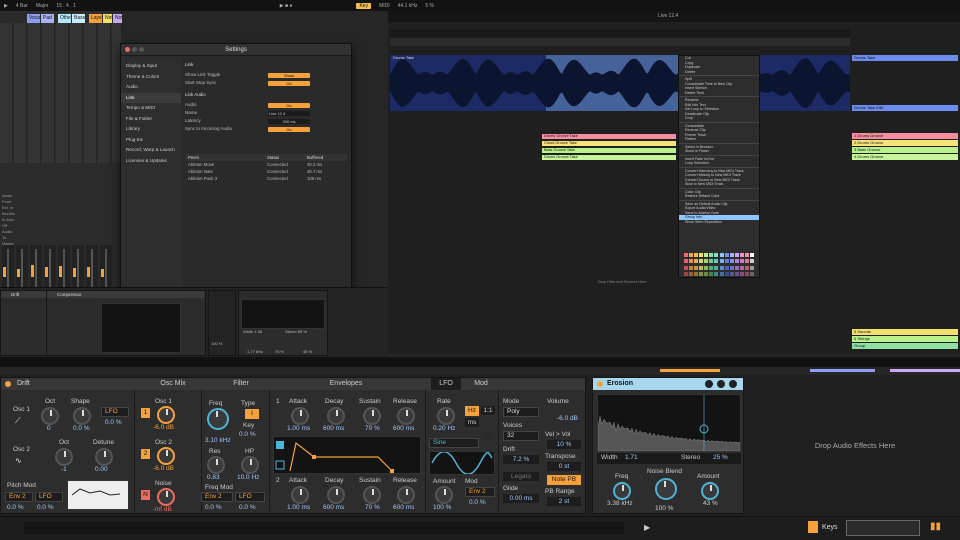  Describe the element at coordinates (719, 118) in the screenshot. I see `menu-item: Crop` at that location.